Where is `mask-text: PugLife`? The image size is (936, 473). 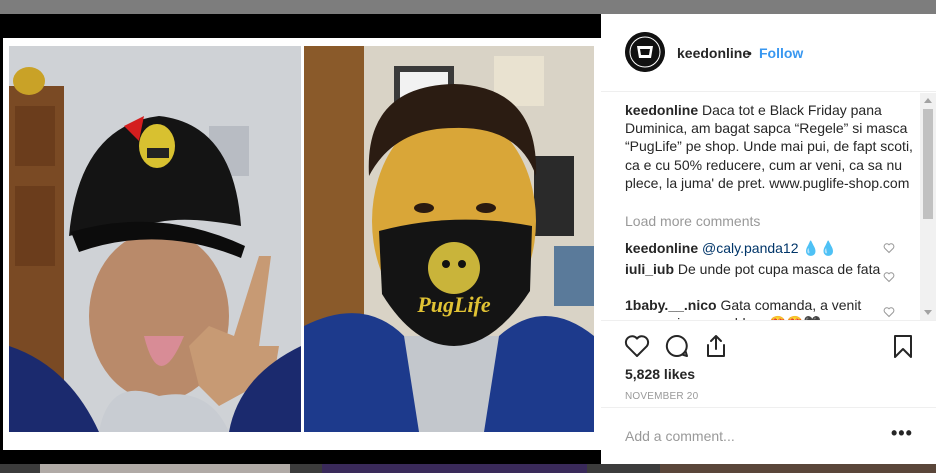
mask-text: PugLife is located at coordinates (453, 304).